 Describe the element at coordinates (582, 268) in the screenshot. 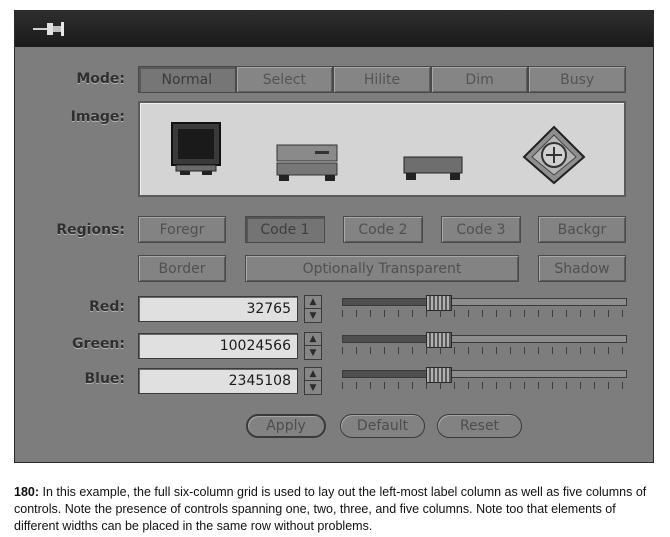

I see `region-shadow-button: Shadow` at that location.